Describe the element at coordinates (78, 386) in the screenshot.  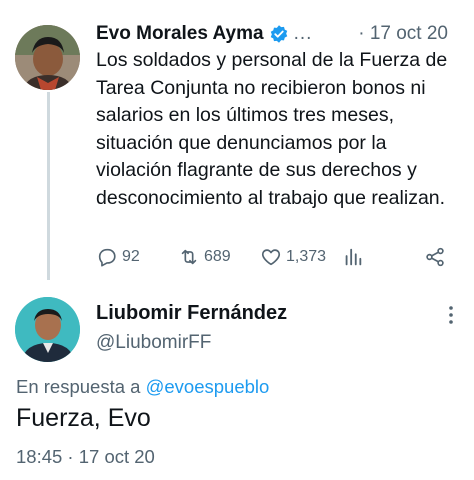
I see `reply-context-prefix: En respuesta a` at that location.